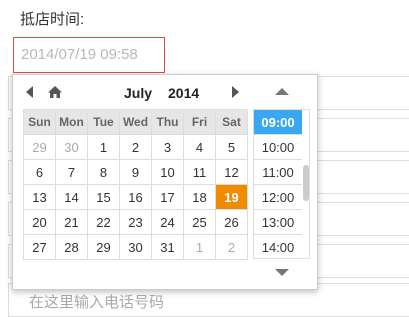 The image size is (409, 317). Describe the element at coordinates (232, 172) in the screenshot. I see `day-cell: 12` at that location.